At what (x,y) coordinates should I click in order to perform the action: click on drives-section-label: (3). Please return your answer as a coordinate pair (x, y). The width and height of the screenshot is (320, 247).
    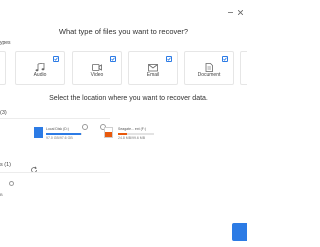
    Looking at the image, I should click on (3, 113).